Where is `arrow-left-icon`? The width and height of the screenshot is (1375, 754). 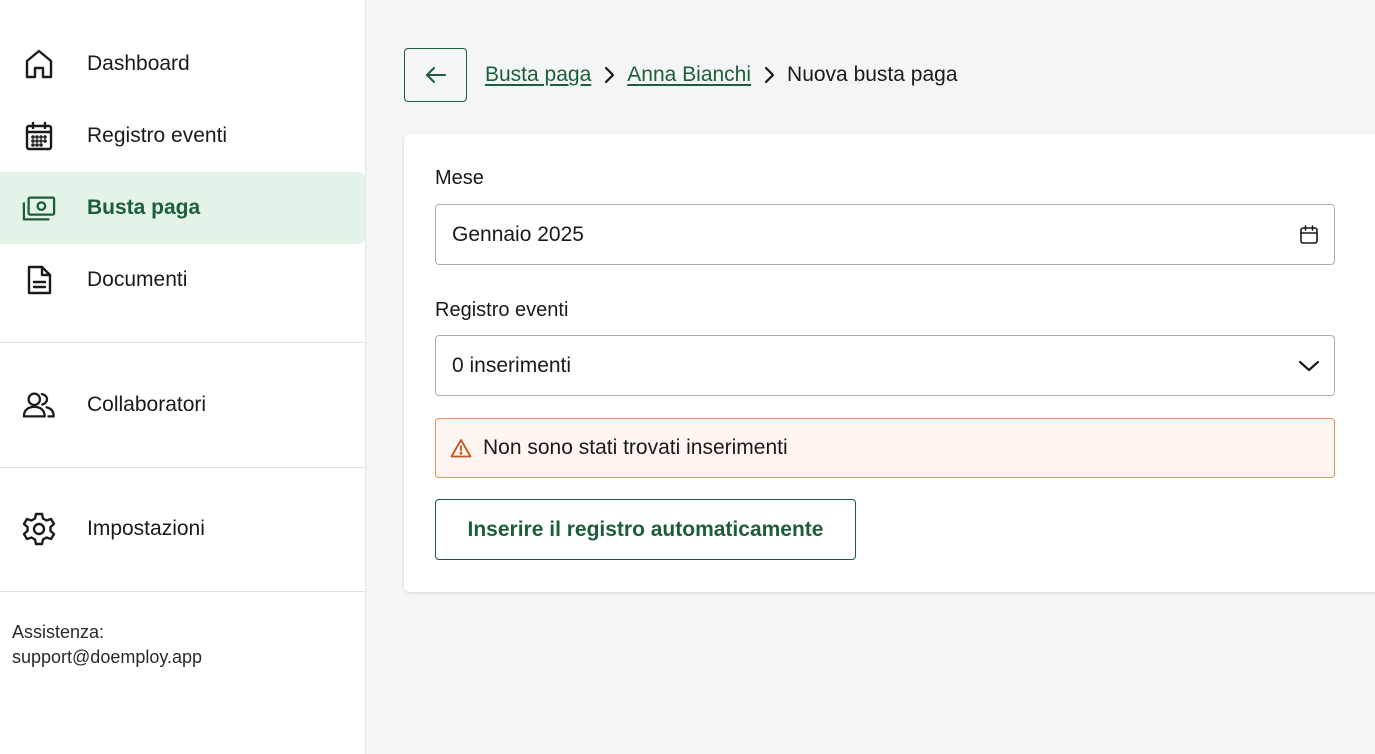
arrow-left-icon is located at coordinates (436, 75).